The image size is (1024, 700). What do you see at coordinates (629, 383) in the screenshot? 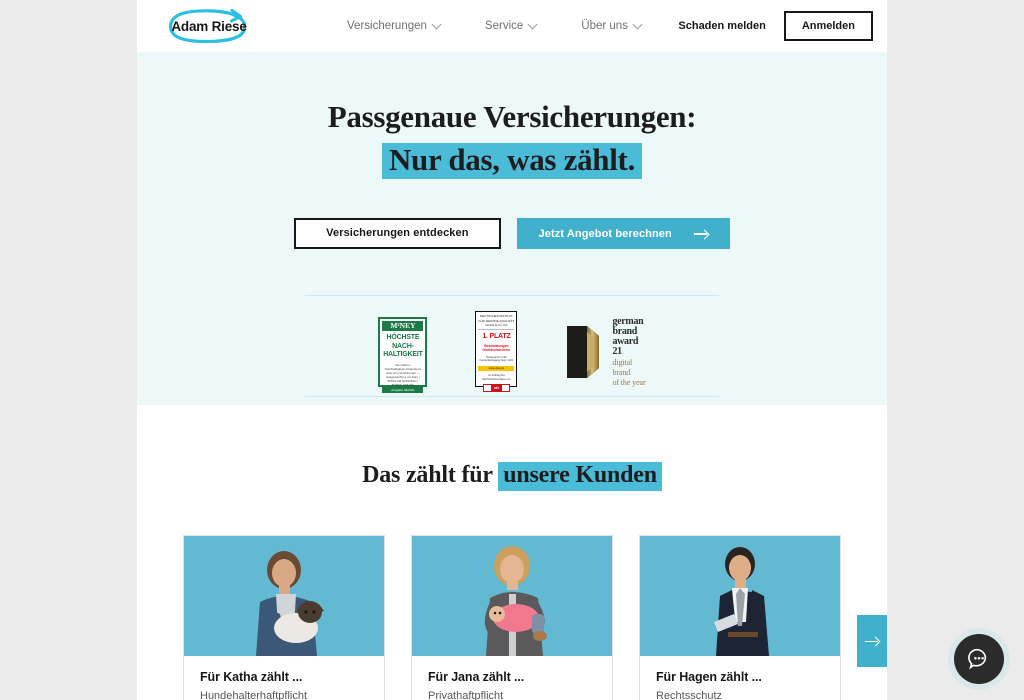
I see `gba-sub3: of the year` at bounding box center [629, 383].